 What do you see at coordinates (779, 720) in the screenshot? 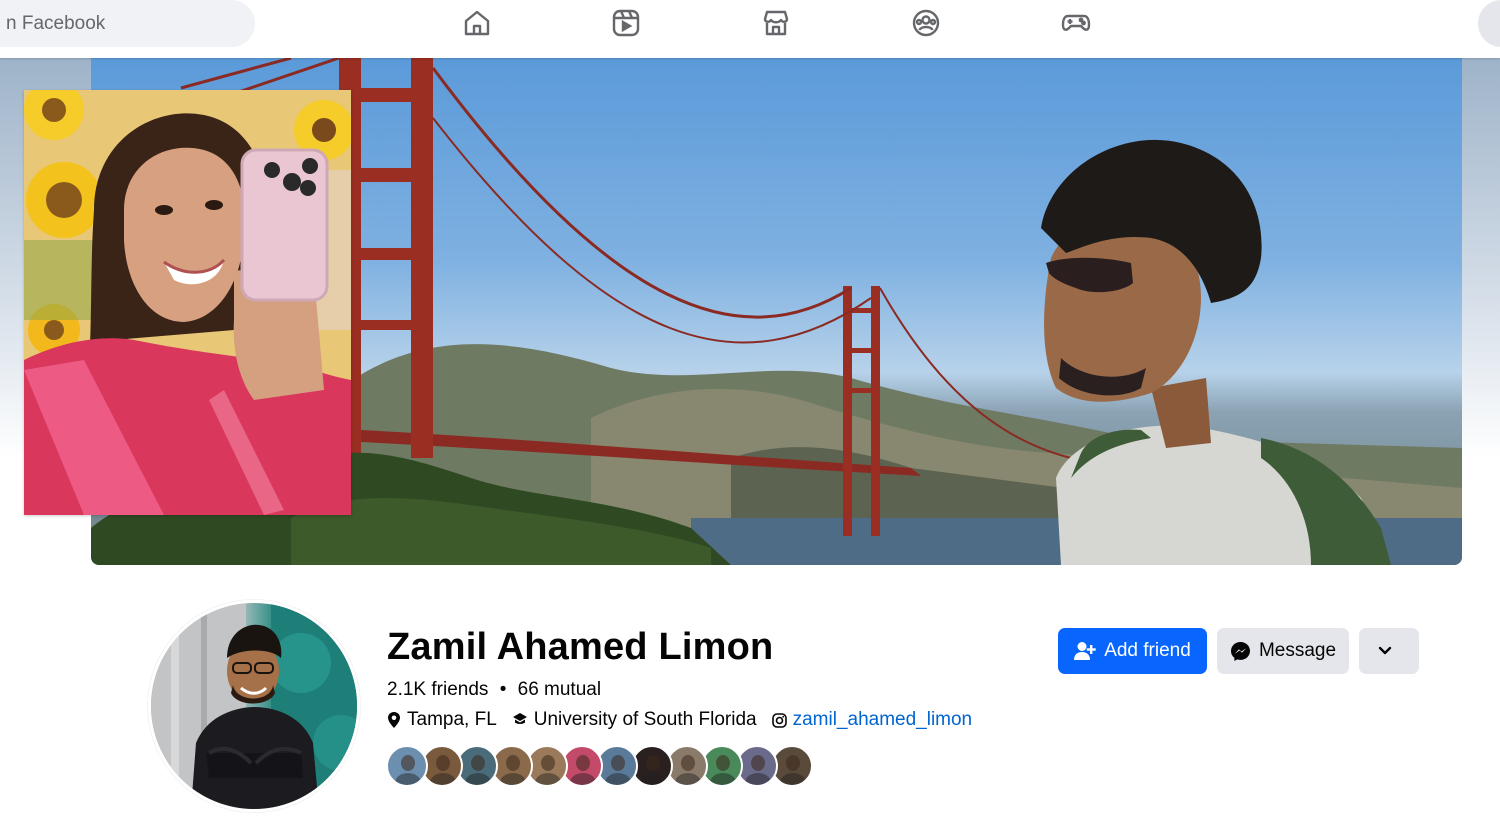
I see `instagram-icon` at bounding box center [779, 720].